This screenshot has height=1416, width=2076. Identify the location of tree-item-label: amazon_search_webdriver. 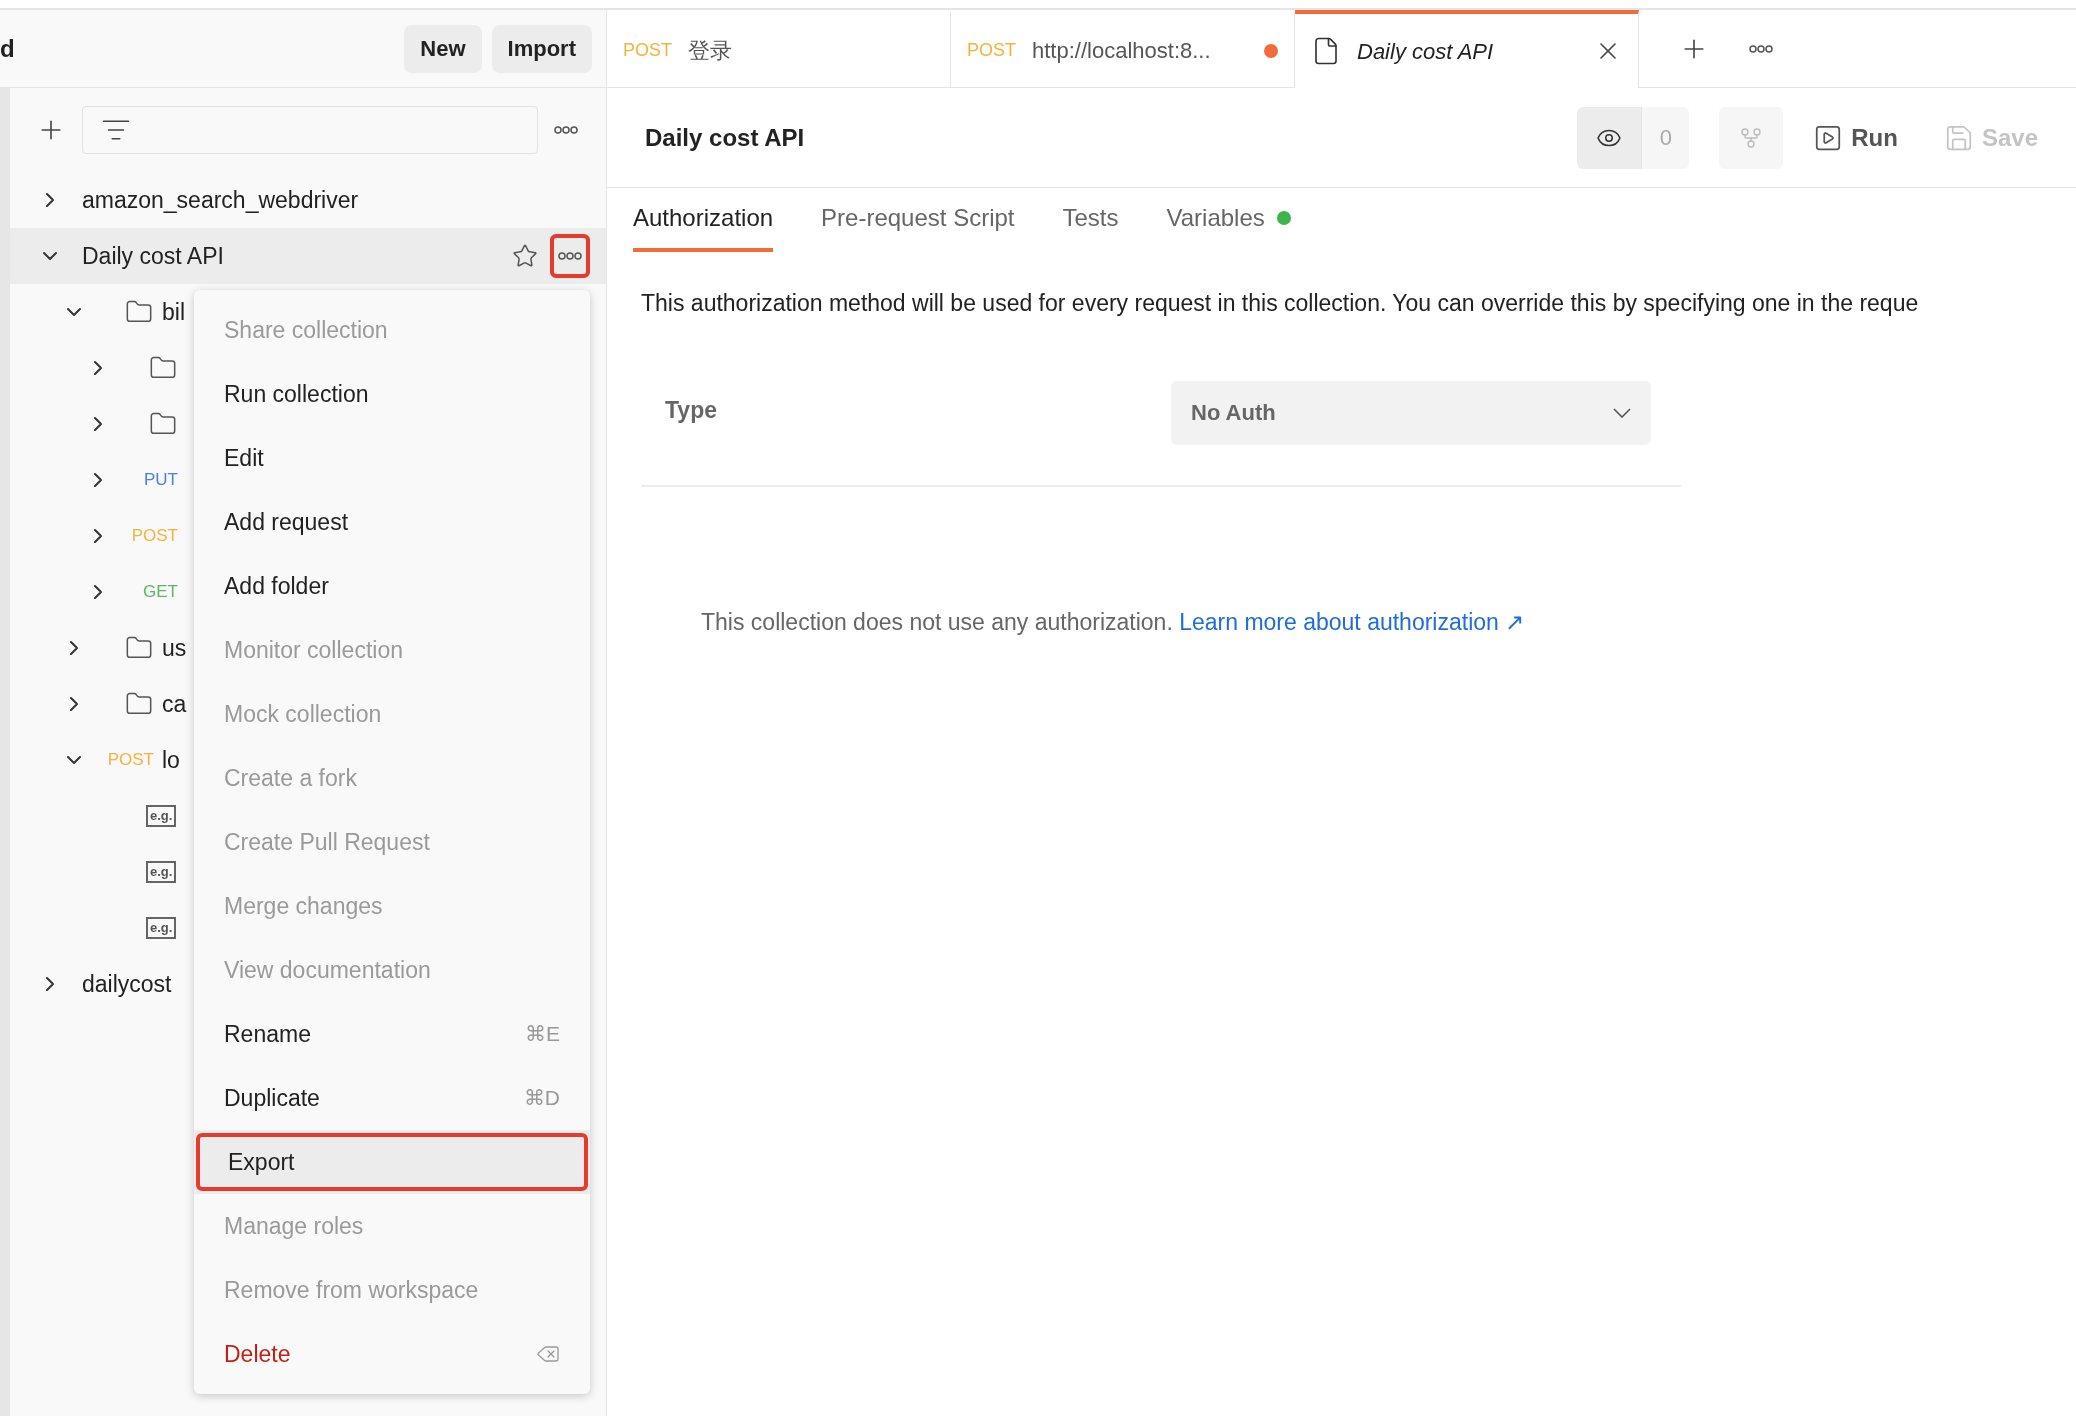
(220, 200).